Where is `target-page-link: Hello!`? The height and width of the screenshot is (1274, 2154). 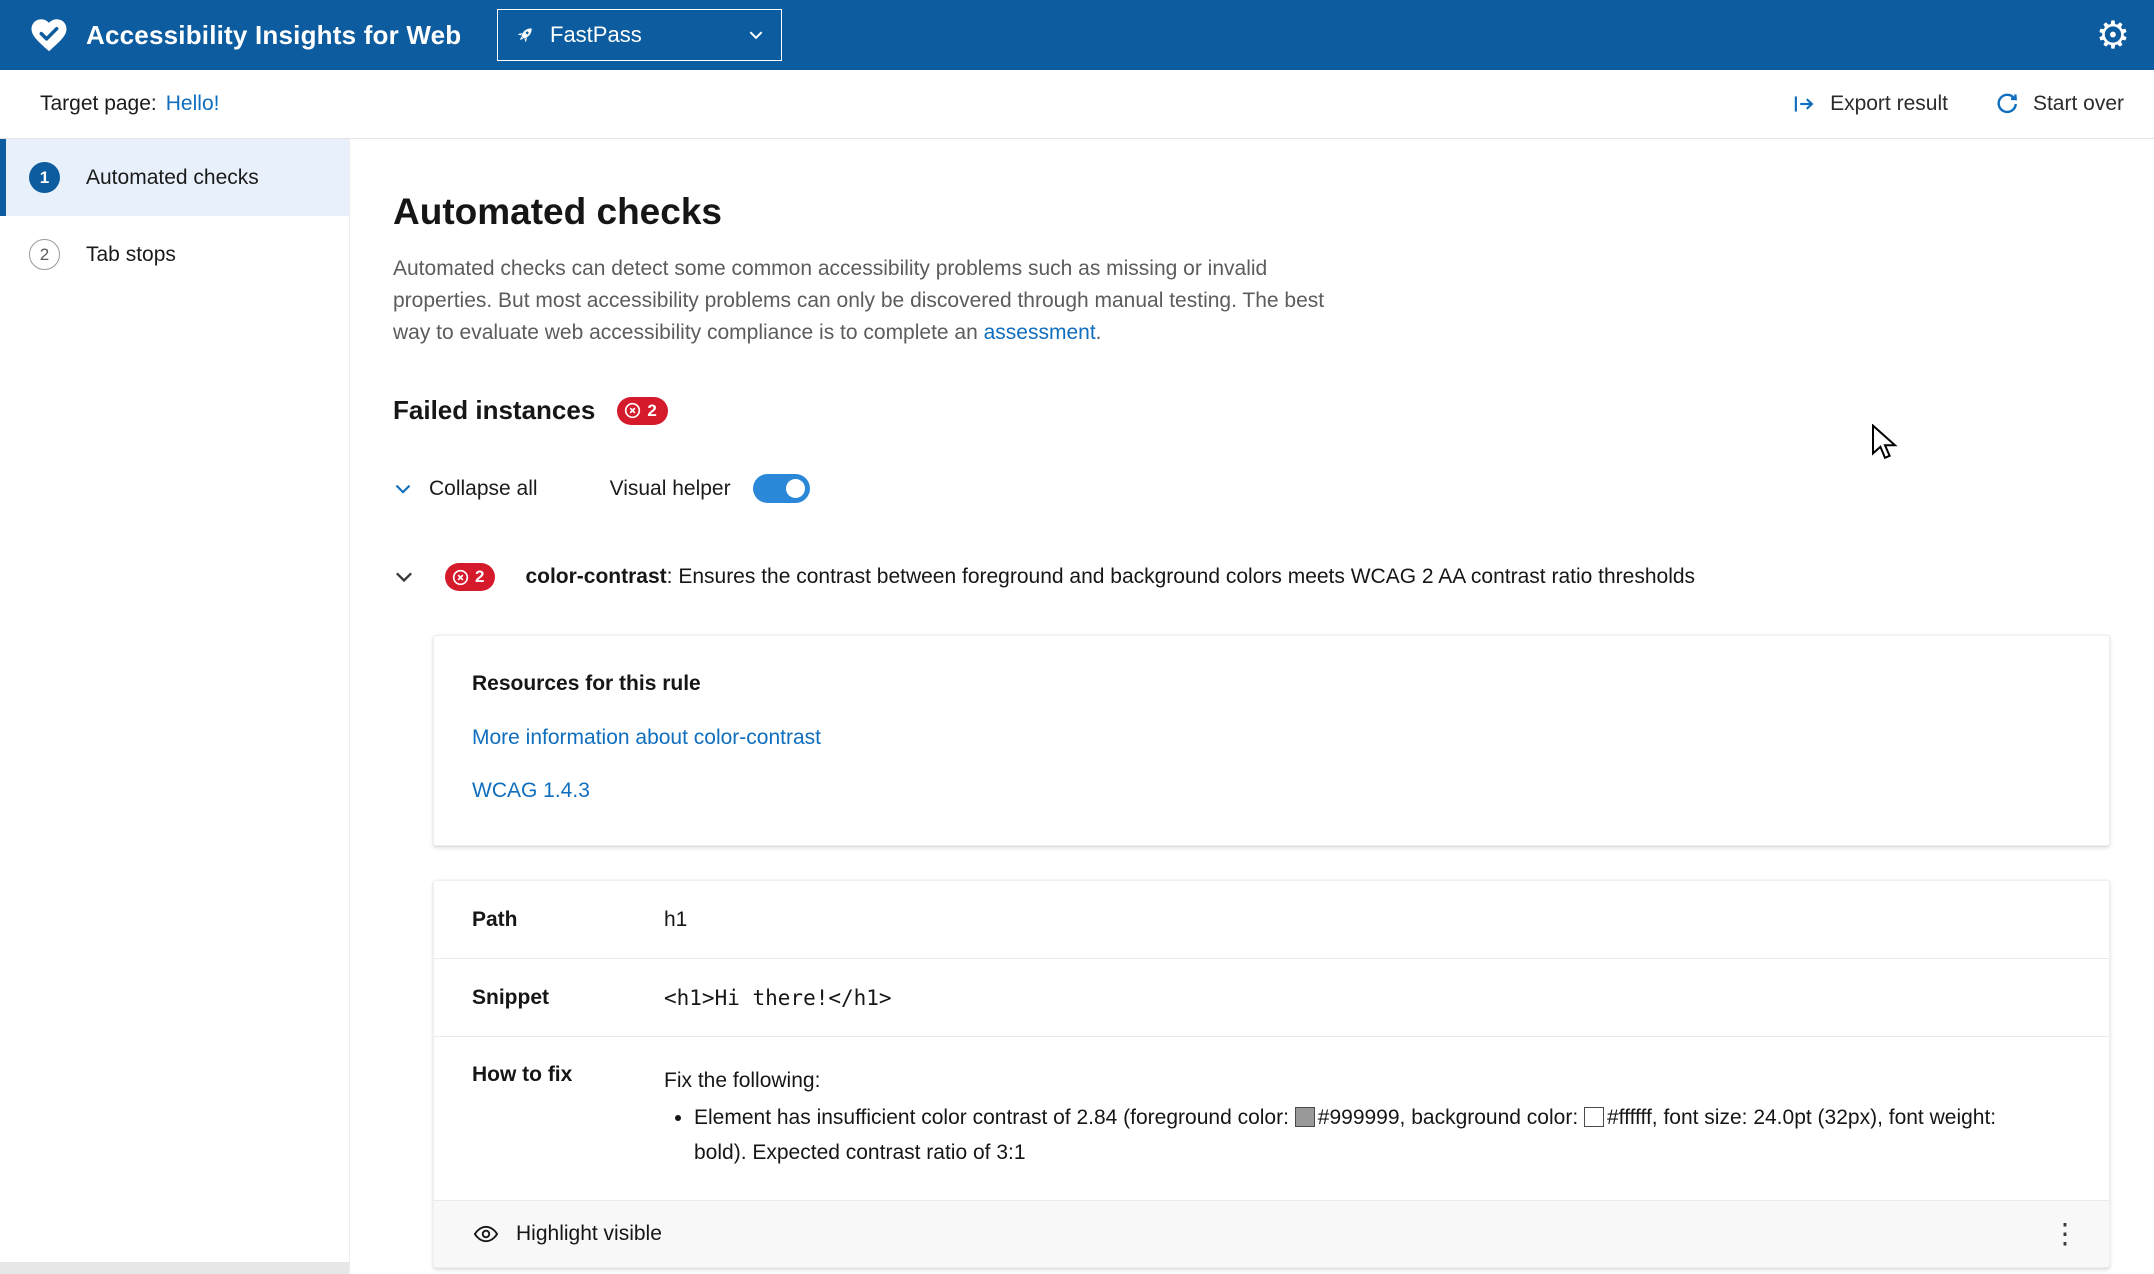 target-page-link: Hello! is located at coordinates (193, 104).